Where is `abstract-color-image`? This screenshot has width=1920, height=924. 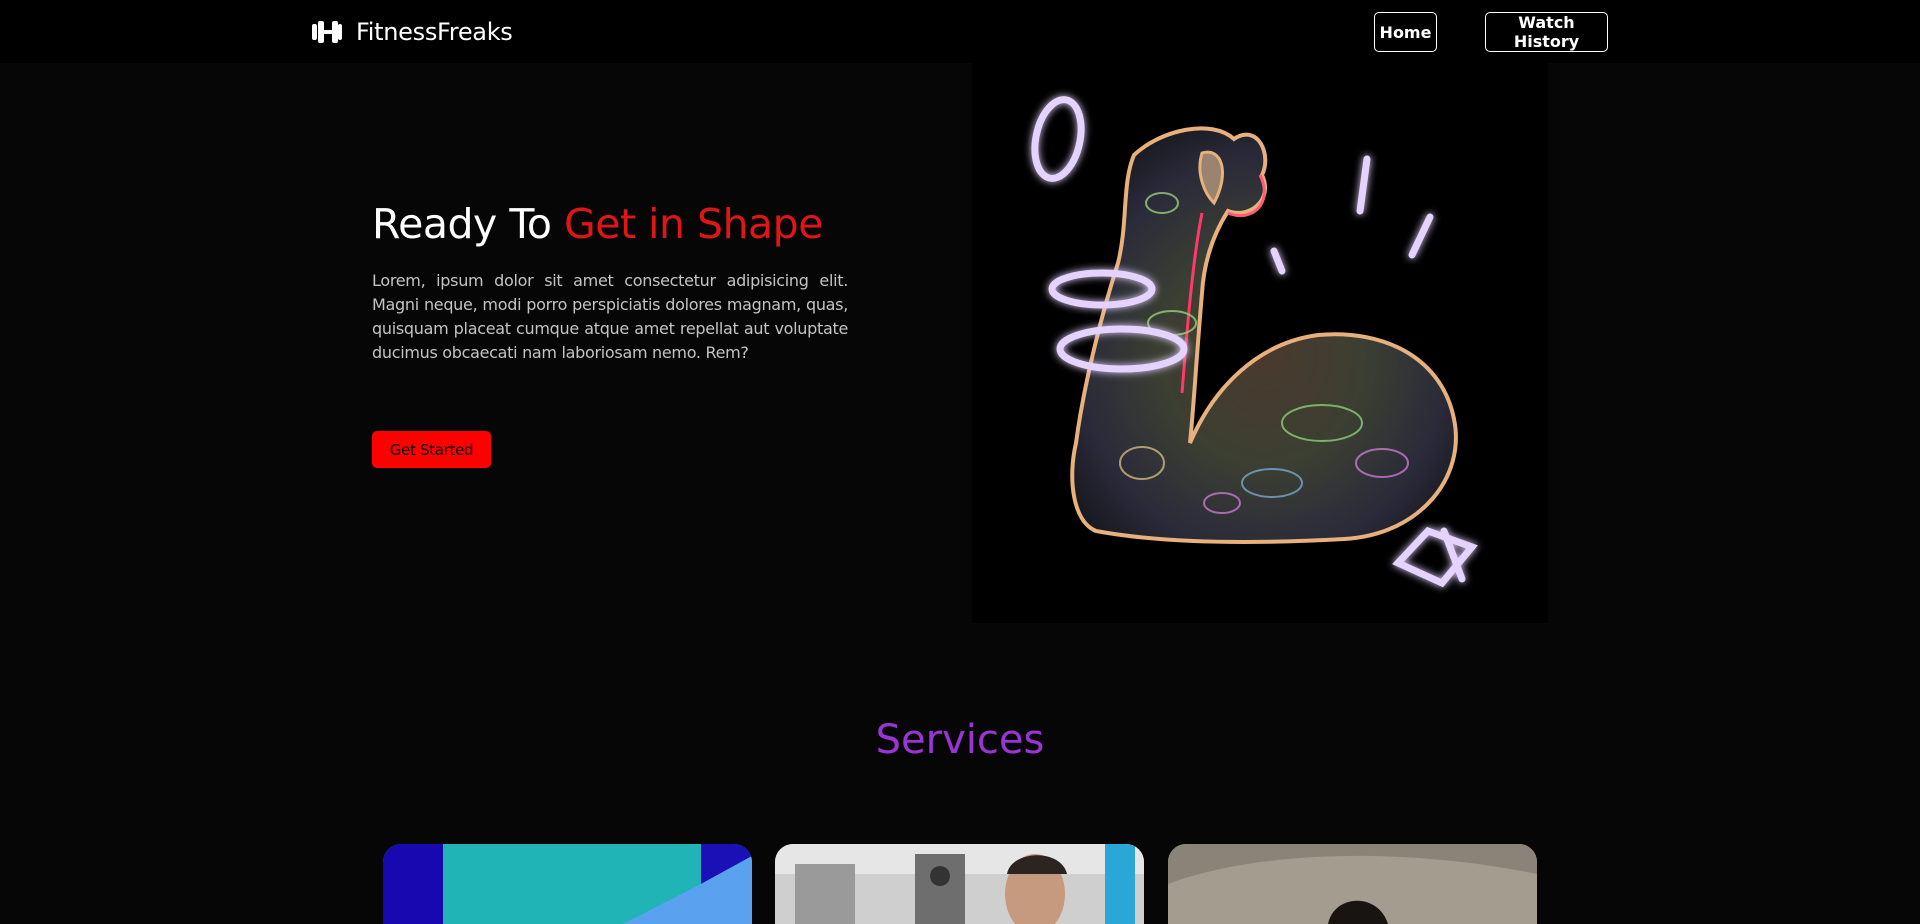
abstract-color-image is located at coordinates (567, 884).